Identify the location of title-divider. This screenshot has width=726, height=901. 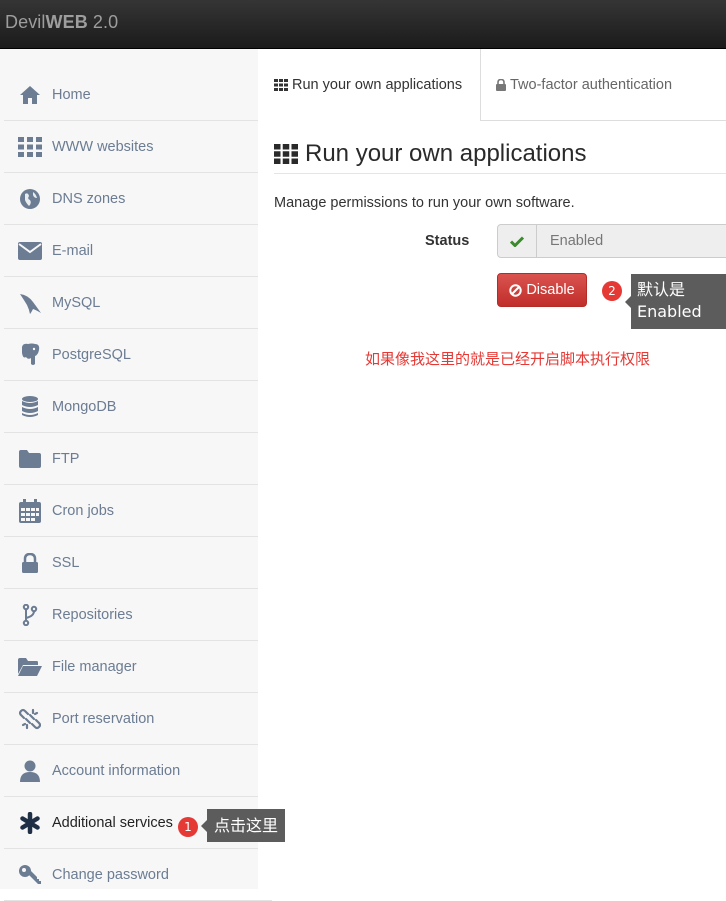
(500, 173).